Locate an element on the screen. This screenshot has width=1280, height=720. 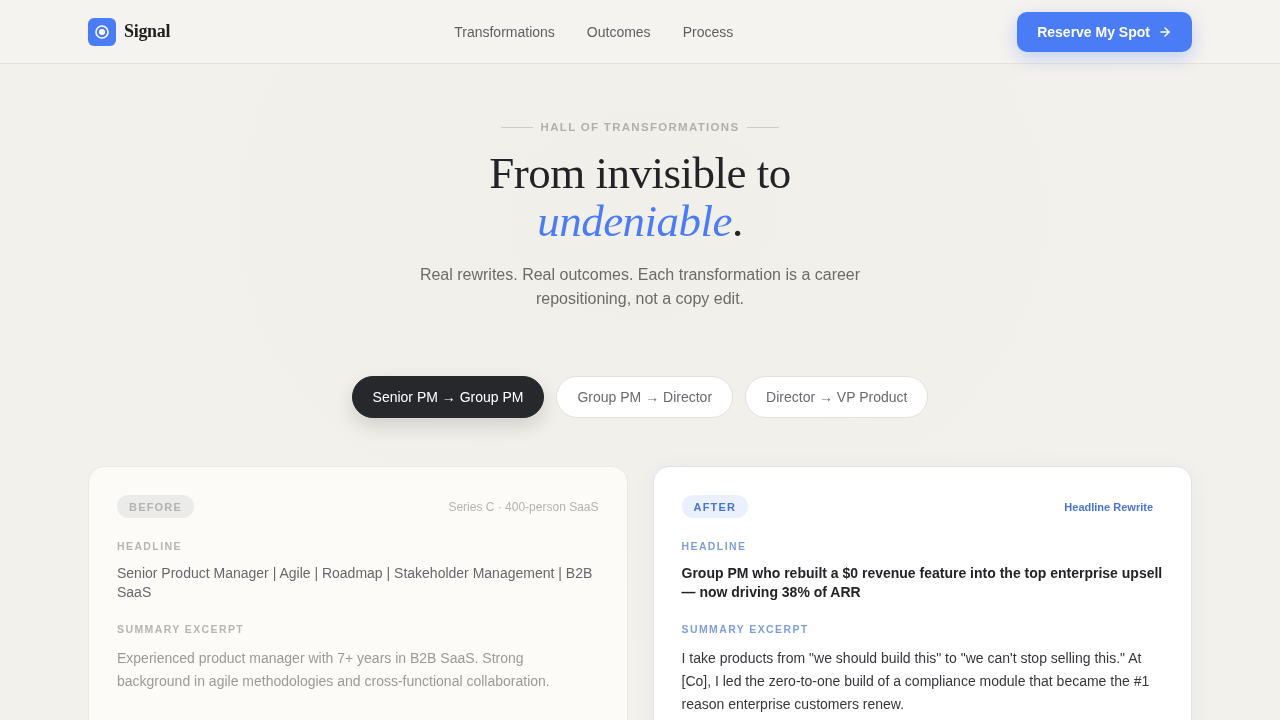
hero-title: From invisible to undeniable. is located at coordinates (640, 197).